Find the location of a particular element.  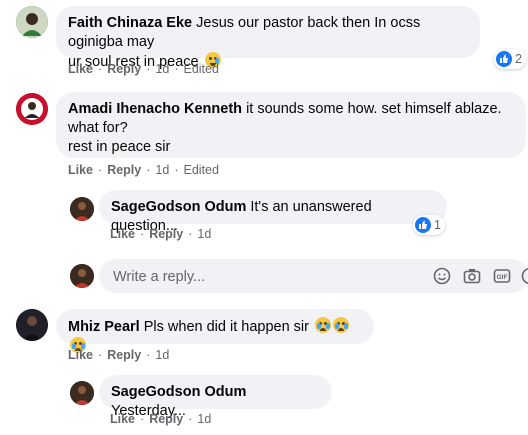

comment-text: Pls when did it happen sir is located at coordinates (226, 327).